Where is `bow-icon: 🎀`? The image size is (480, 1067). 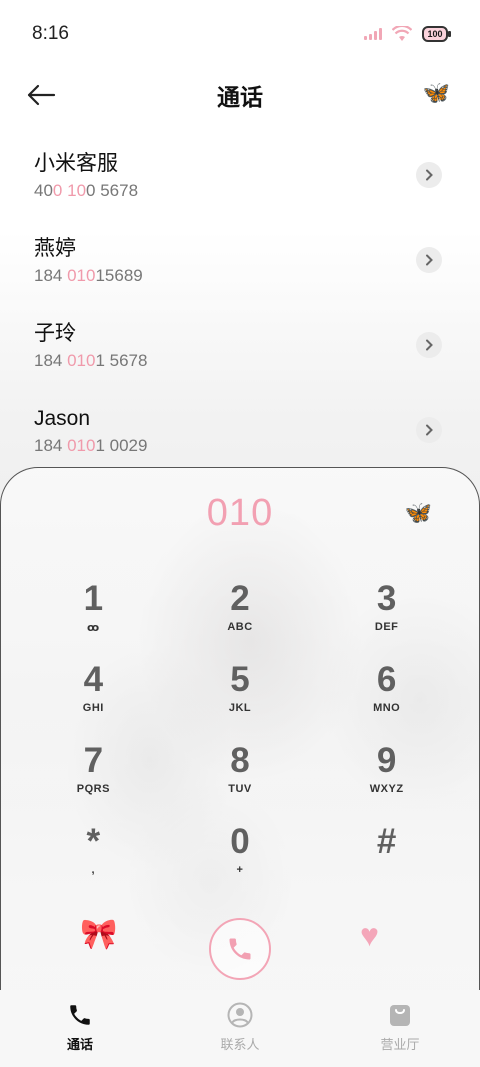 bow-icon: 🎀 is located at coordinates (98, 934).